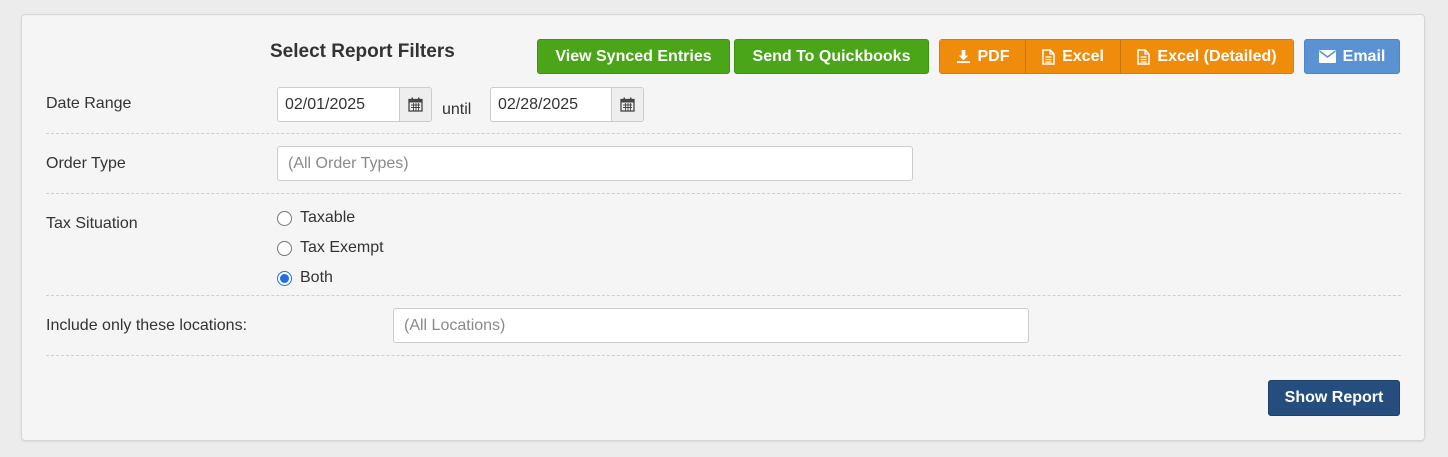  I want to click on email-button: Email, so click(1352, 56).